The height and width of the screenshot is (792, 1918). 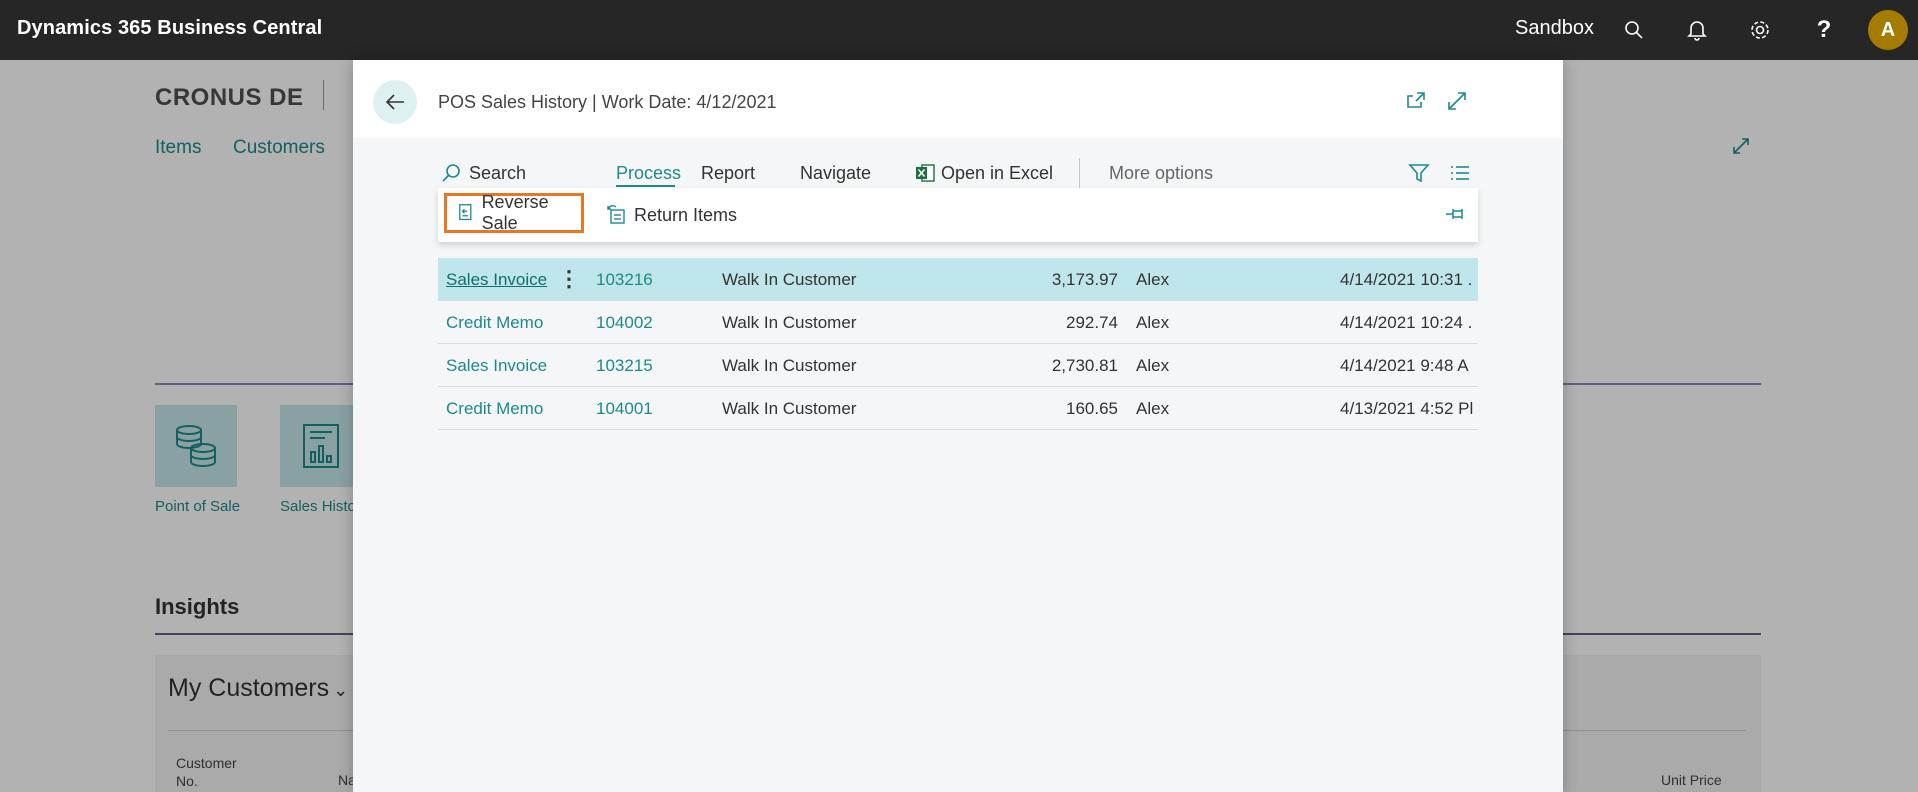 What do you see at coordinates (1092, 408) in the screenshot?
I see `cell-amount: 160.65` at bounding box center [1092, 408].